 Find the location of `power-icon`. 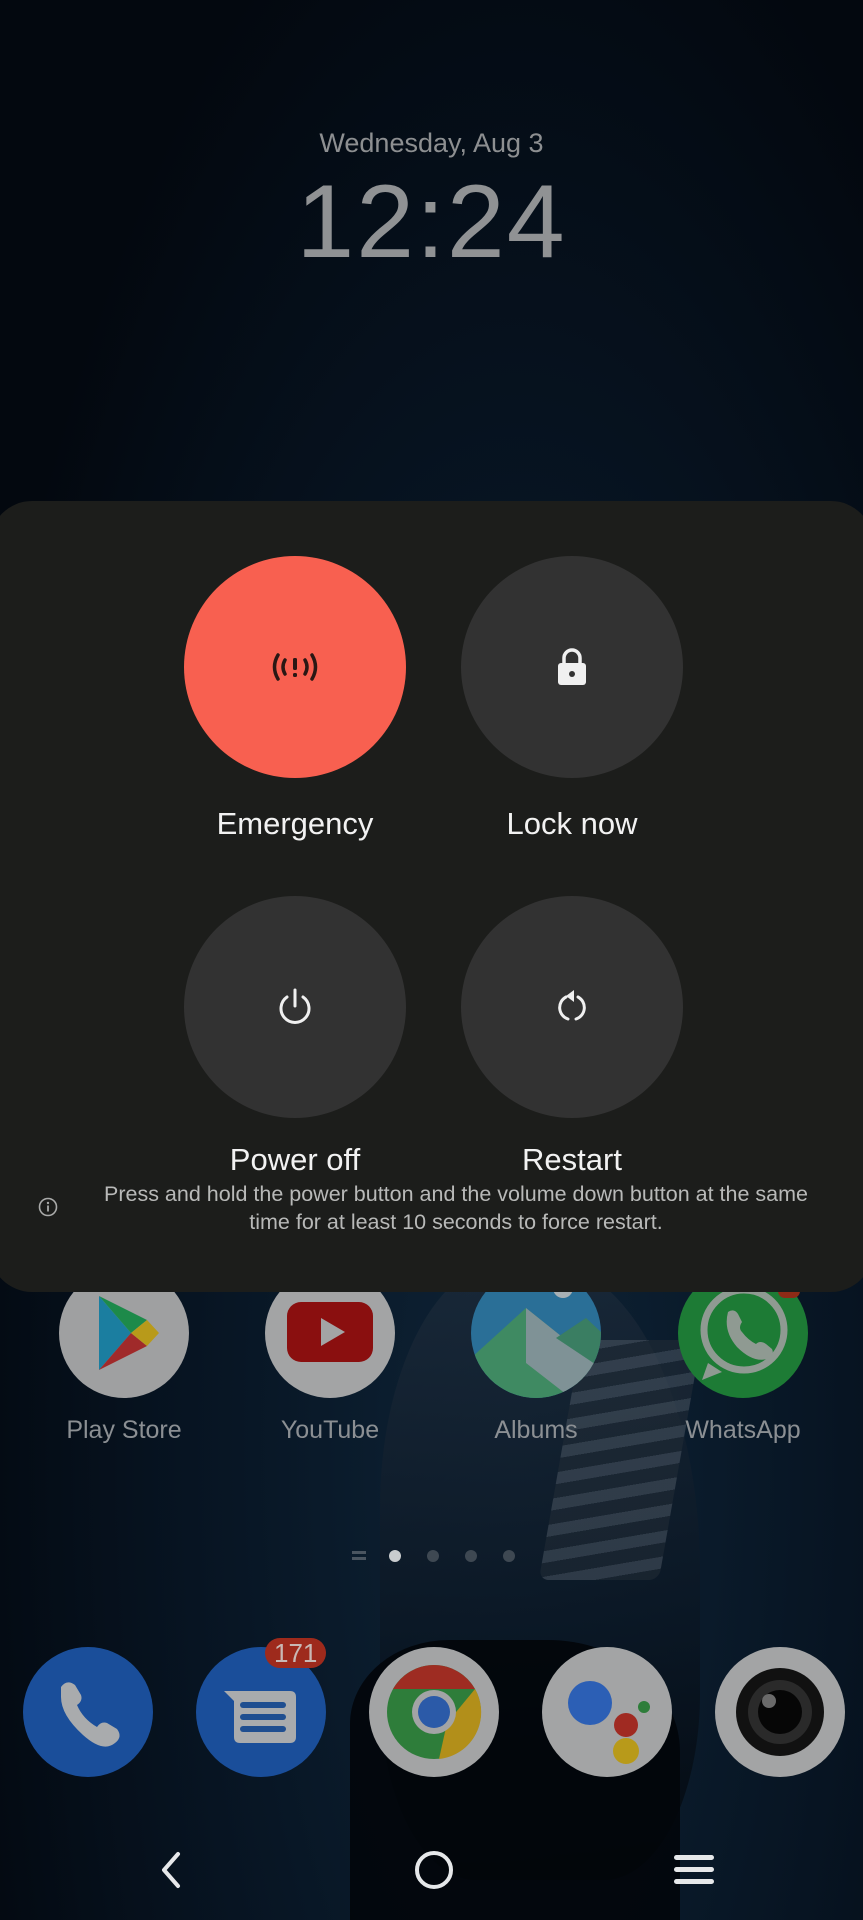

power-icon is located at coordinates (295, 1006).